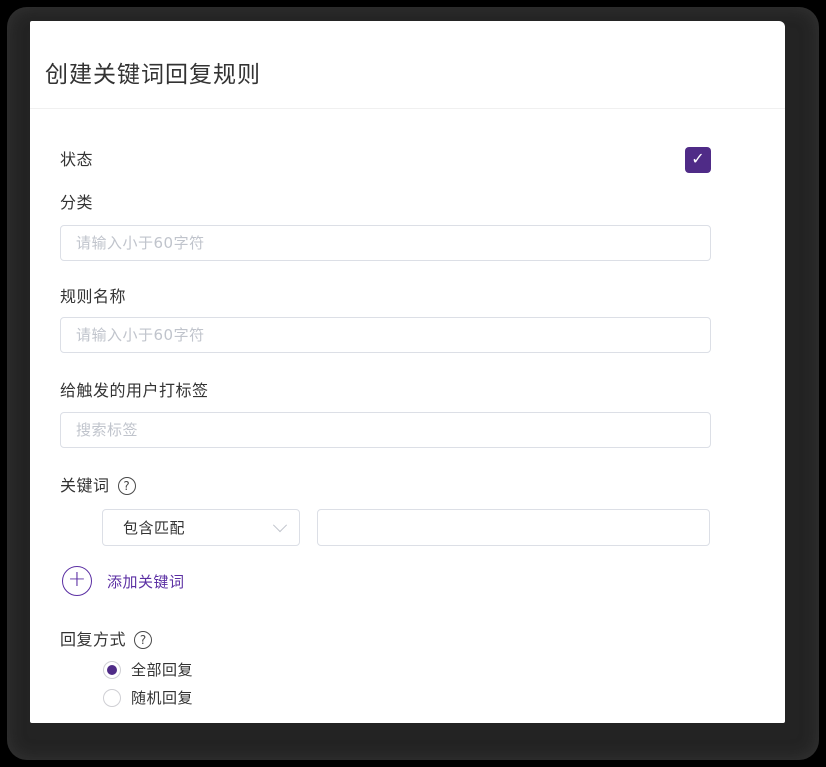 The height and width of the screenshot is (767, 826). What do you see at coordinates (146, 581) in the screenshot?
I see `add-keyword-label: 添加关键词` at bounding box center [146, 581].